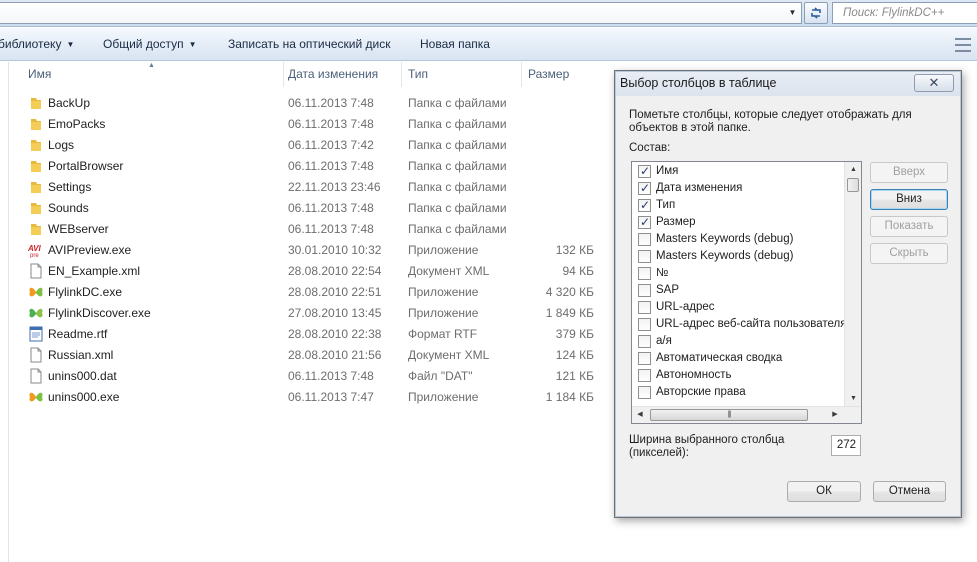 Image resolution: width=977 pixels, height=562 pixels. Describe the element at coordinates (852, 284) in the screenshot. I see `vertical-scrollbar: ▲ ▼` at that location.